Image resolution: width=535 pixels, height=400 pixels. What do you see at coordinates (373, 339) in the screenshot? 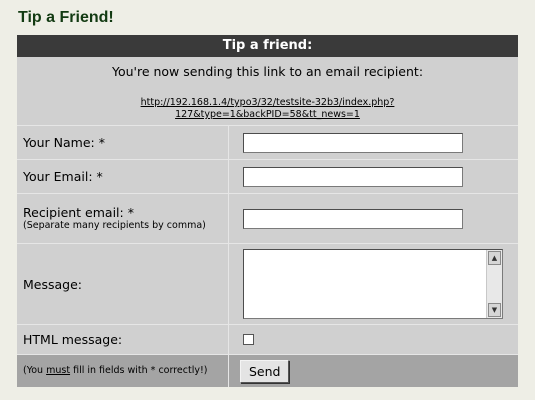
I see `html-message-cell` at bounding box center [373, 339].